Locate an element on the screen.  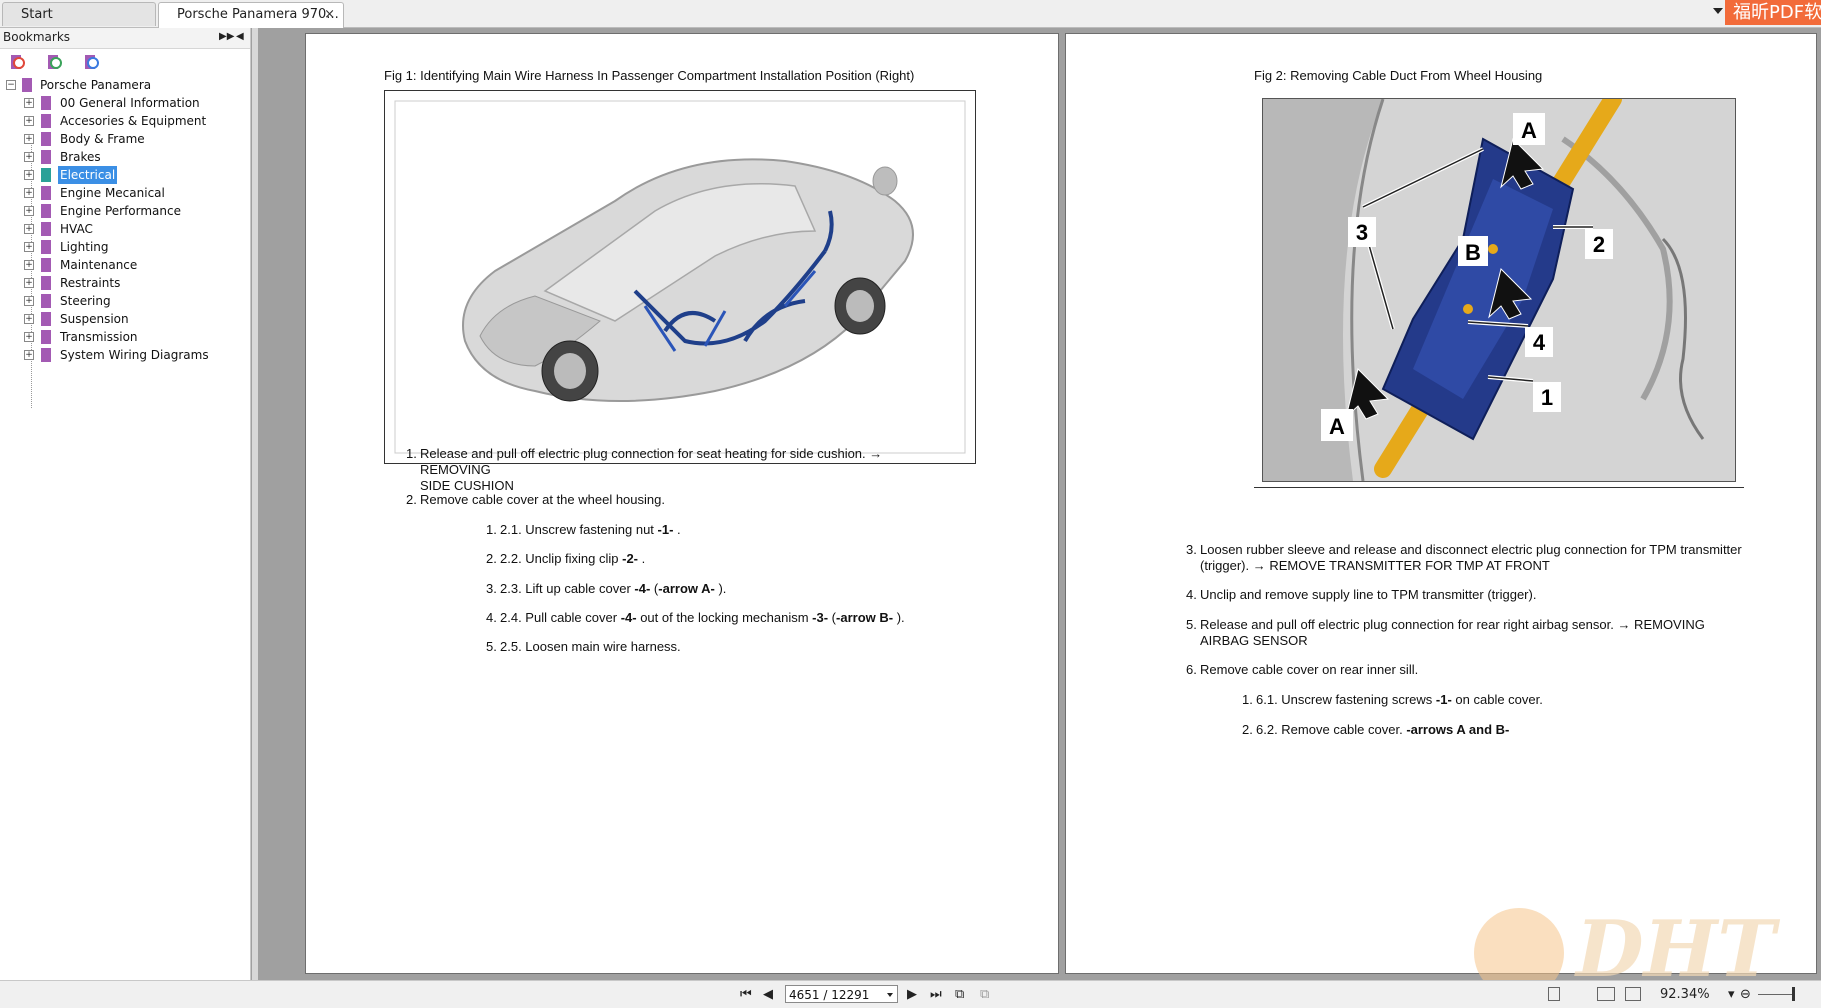
cable-duct-image: A B 3 2 4 1 A is located at coordinates (1499, 286).